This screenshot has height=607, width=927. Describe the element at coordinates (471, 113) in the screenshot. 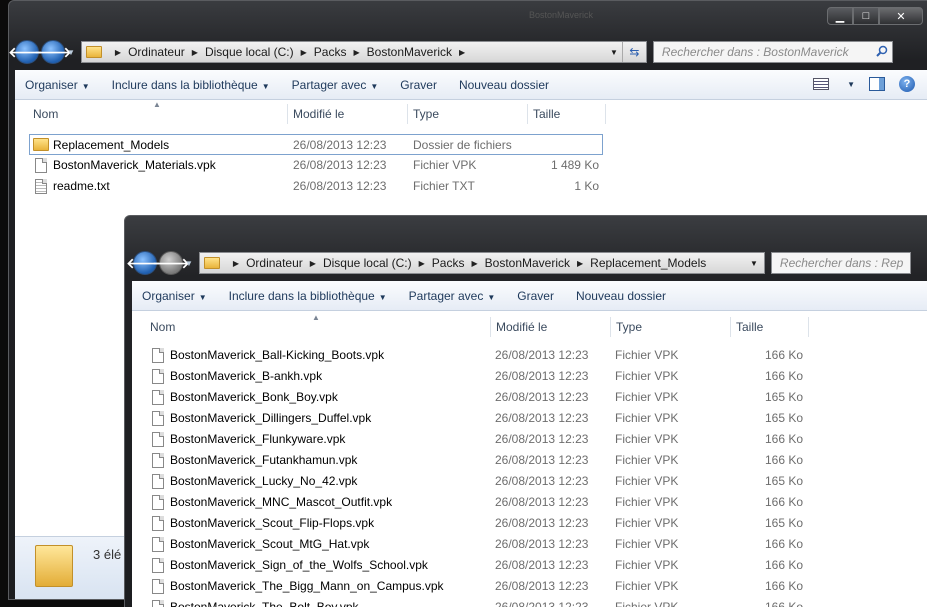

I see `column-header: ▲ Nom Modifié le Type Taille` at that location.